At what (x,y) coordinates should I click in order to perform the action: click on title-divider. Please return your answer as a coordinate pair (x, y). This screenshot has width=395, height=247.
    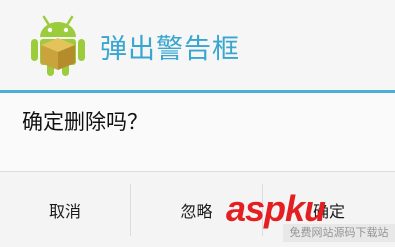
    Looking at the image, I should click on (197, 91).